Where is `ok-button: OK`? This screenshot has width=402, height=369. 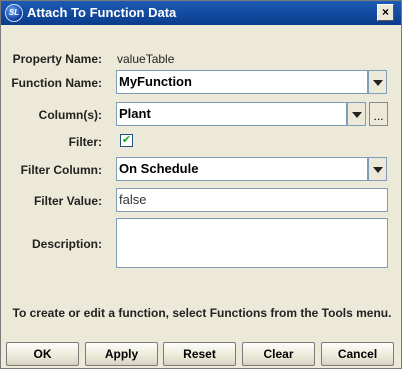 ok-button: OK is located at coordinates (42, 354).